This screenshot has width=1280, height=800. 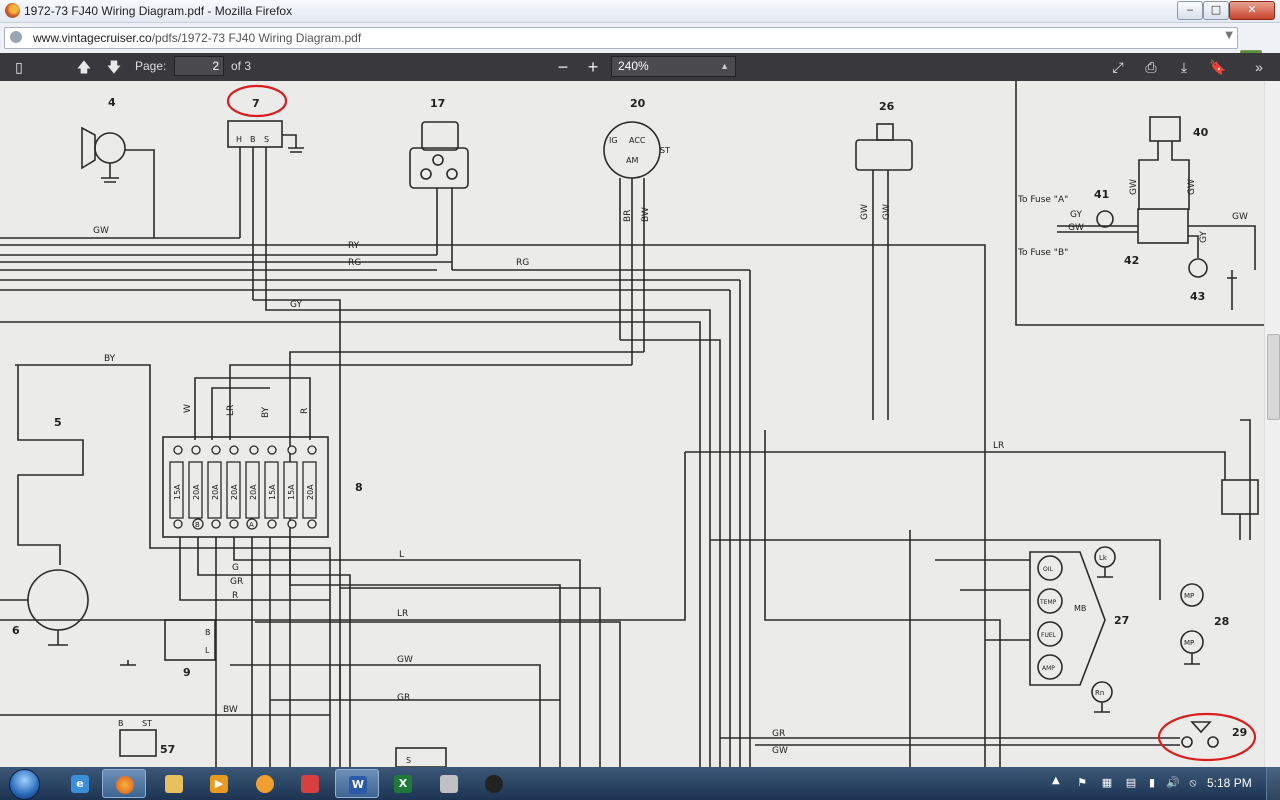 What do you see at coordinates (673, 66) in the screenshot?
I see `zoom-select: 240% ▲` at bounding box center [673, 66].